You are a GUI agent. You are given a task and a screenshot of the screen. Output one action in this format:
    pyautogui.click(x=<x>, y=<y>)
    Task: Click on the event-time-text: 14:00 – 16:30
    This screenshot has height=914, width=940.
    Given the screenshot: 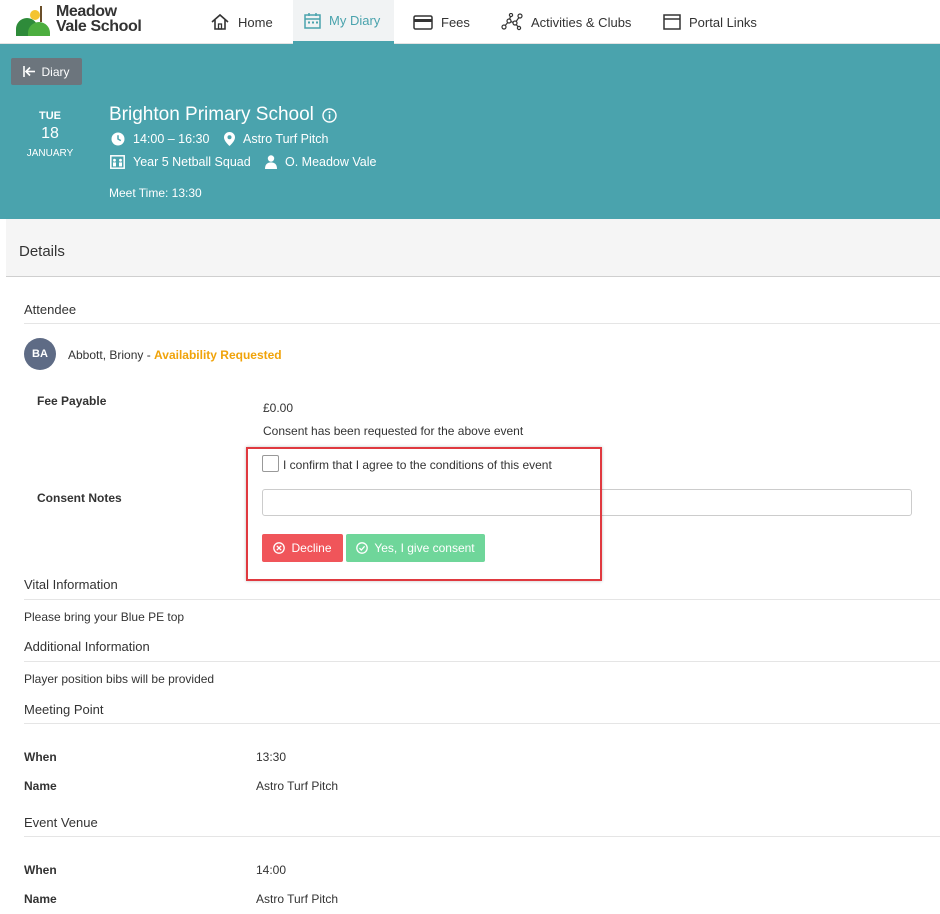 What is the action you would take?
    pyautogui.click(x=171, y=139)
    